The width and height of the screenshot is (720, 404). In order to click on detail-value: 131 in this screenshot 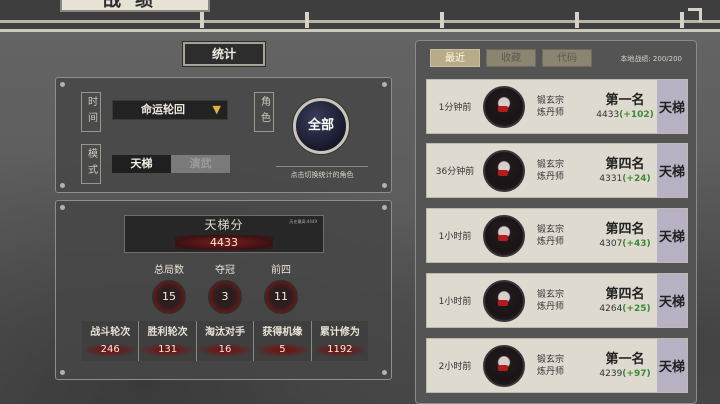, I will do `click(167, 350)`.